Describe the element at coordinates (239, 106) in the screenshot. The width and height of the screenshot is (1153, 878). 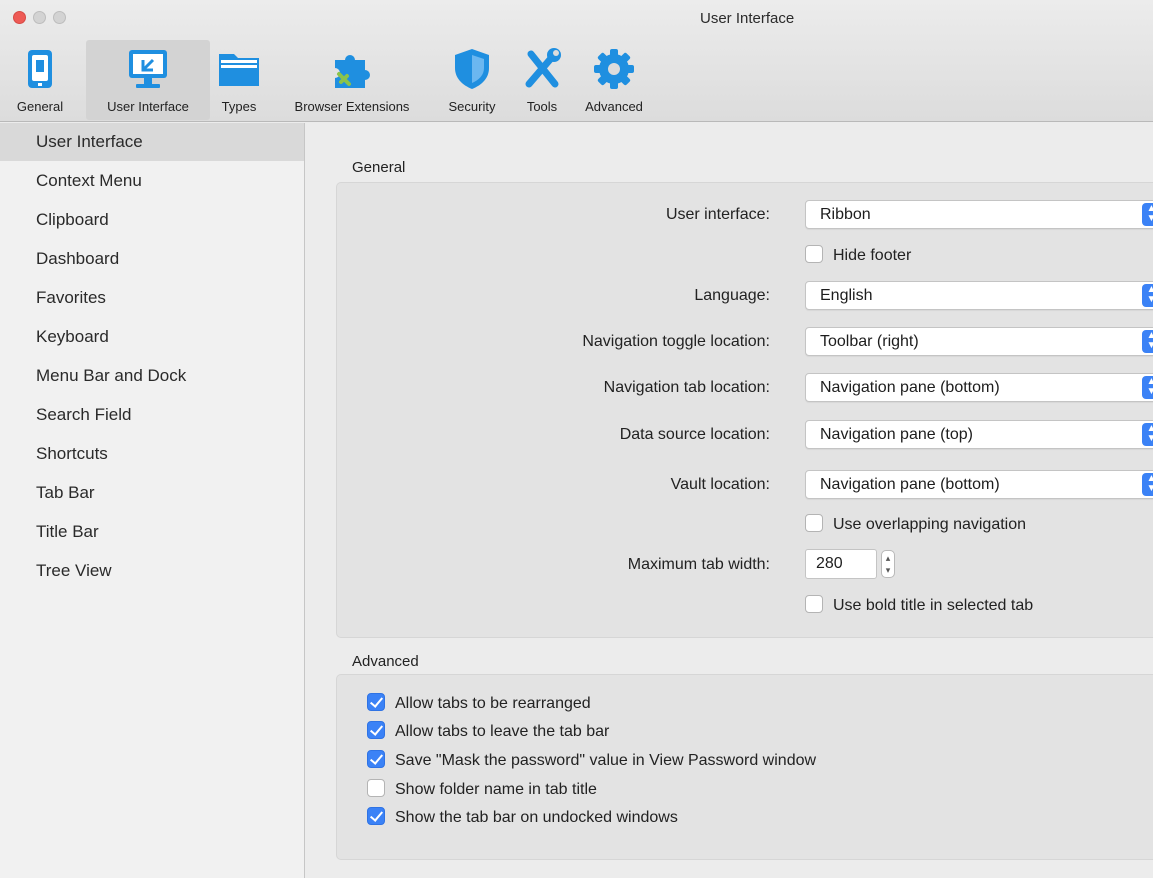
I see `toolbar-label-types: Types` at that location.